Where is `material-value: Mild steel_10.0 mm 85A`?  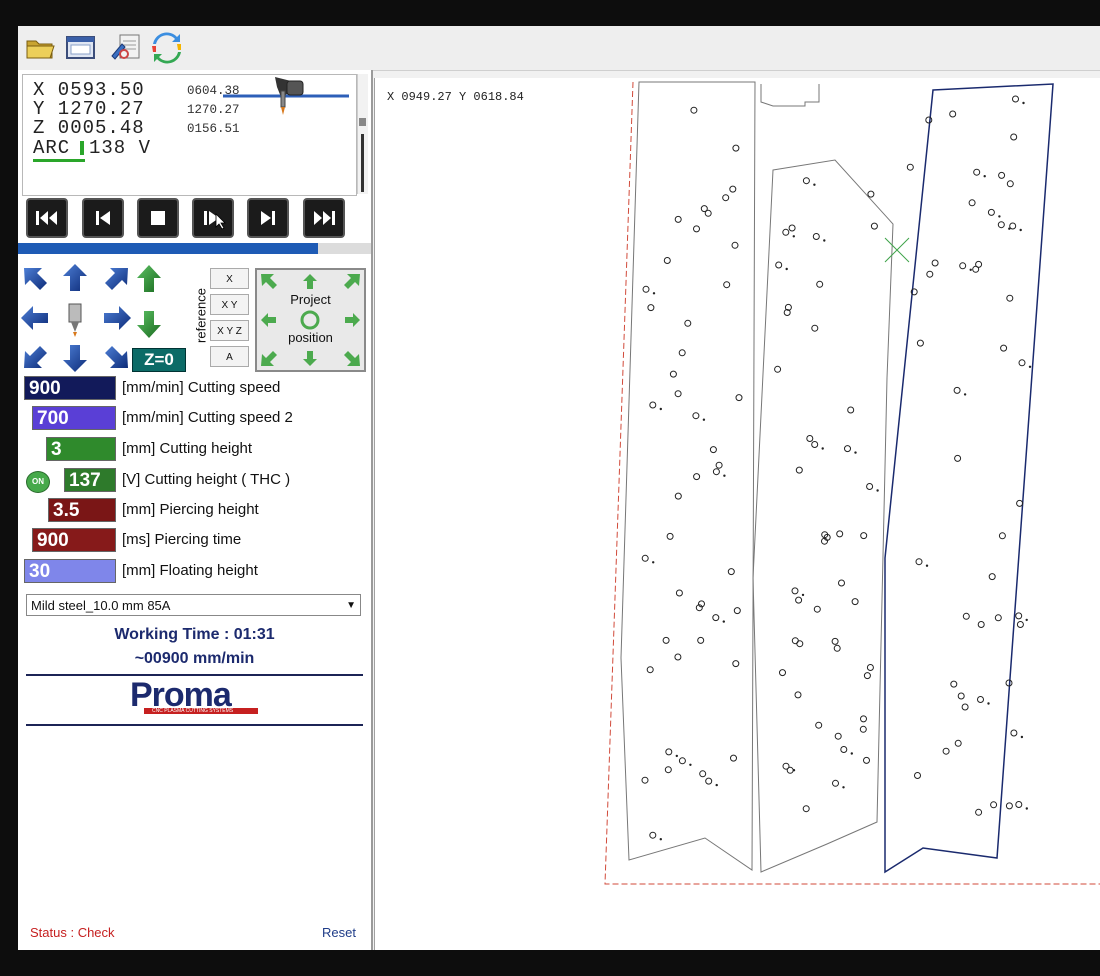 material-value: Mild steel_10.0 mm 85A is located at coordinates (101, 605).